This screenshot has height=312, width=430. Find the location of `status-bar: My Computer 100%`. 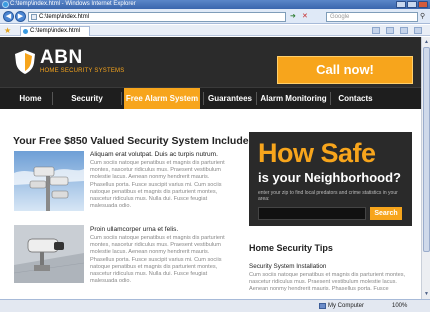

status-bar: My Computer 100% is located at coordinates (215, 305).